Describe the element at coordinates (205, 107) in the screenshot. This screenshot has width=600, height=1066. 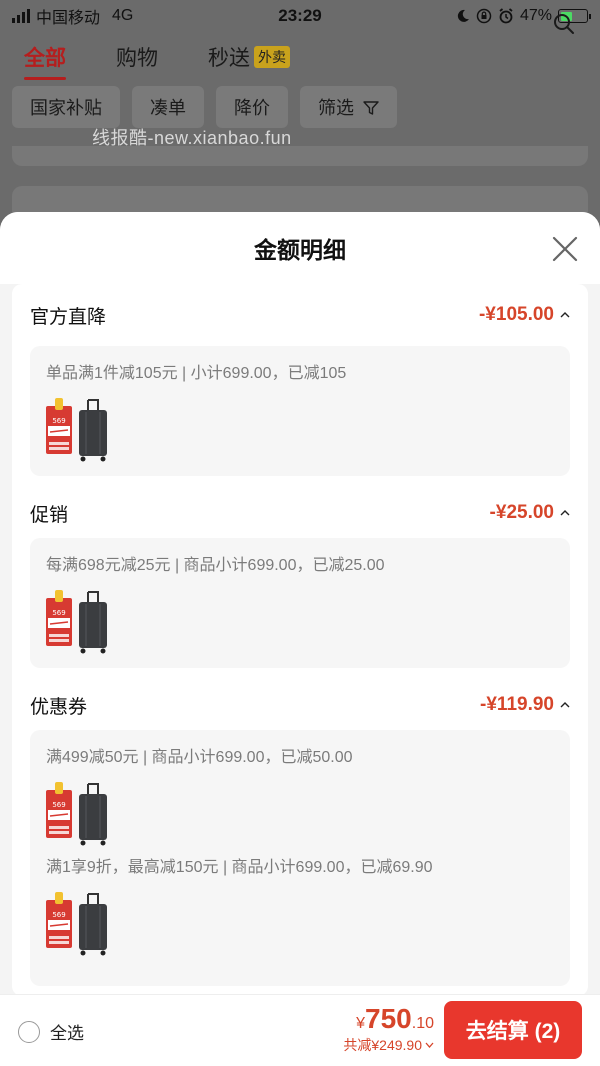
I see `filter-row: 国家补贴 凑单 降价 筛选` at that location.